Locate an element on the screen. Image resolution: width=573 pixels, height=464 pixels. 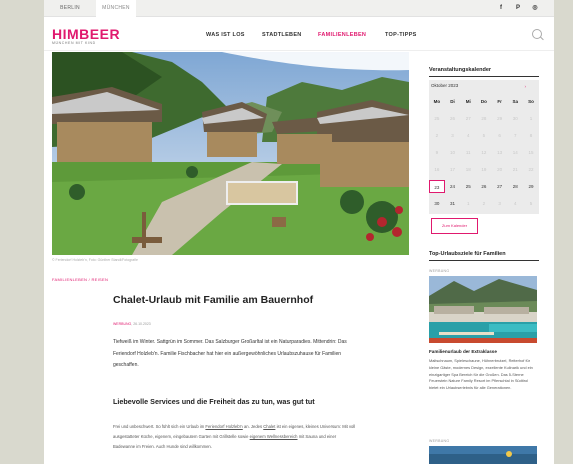
destinations-heading: Top-Urlaubsziele für Familien is located at coordinates (484, 256).